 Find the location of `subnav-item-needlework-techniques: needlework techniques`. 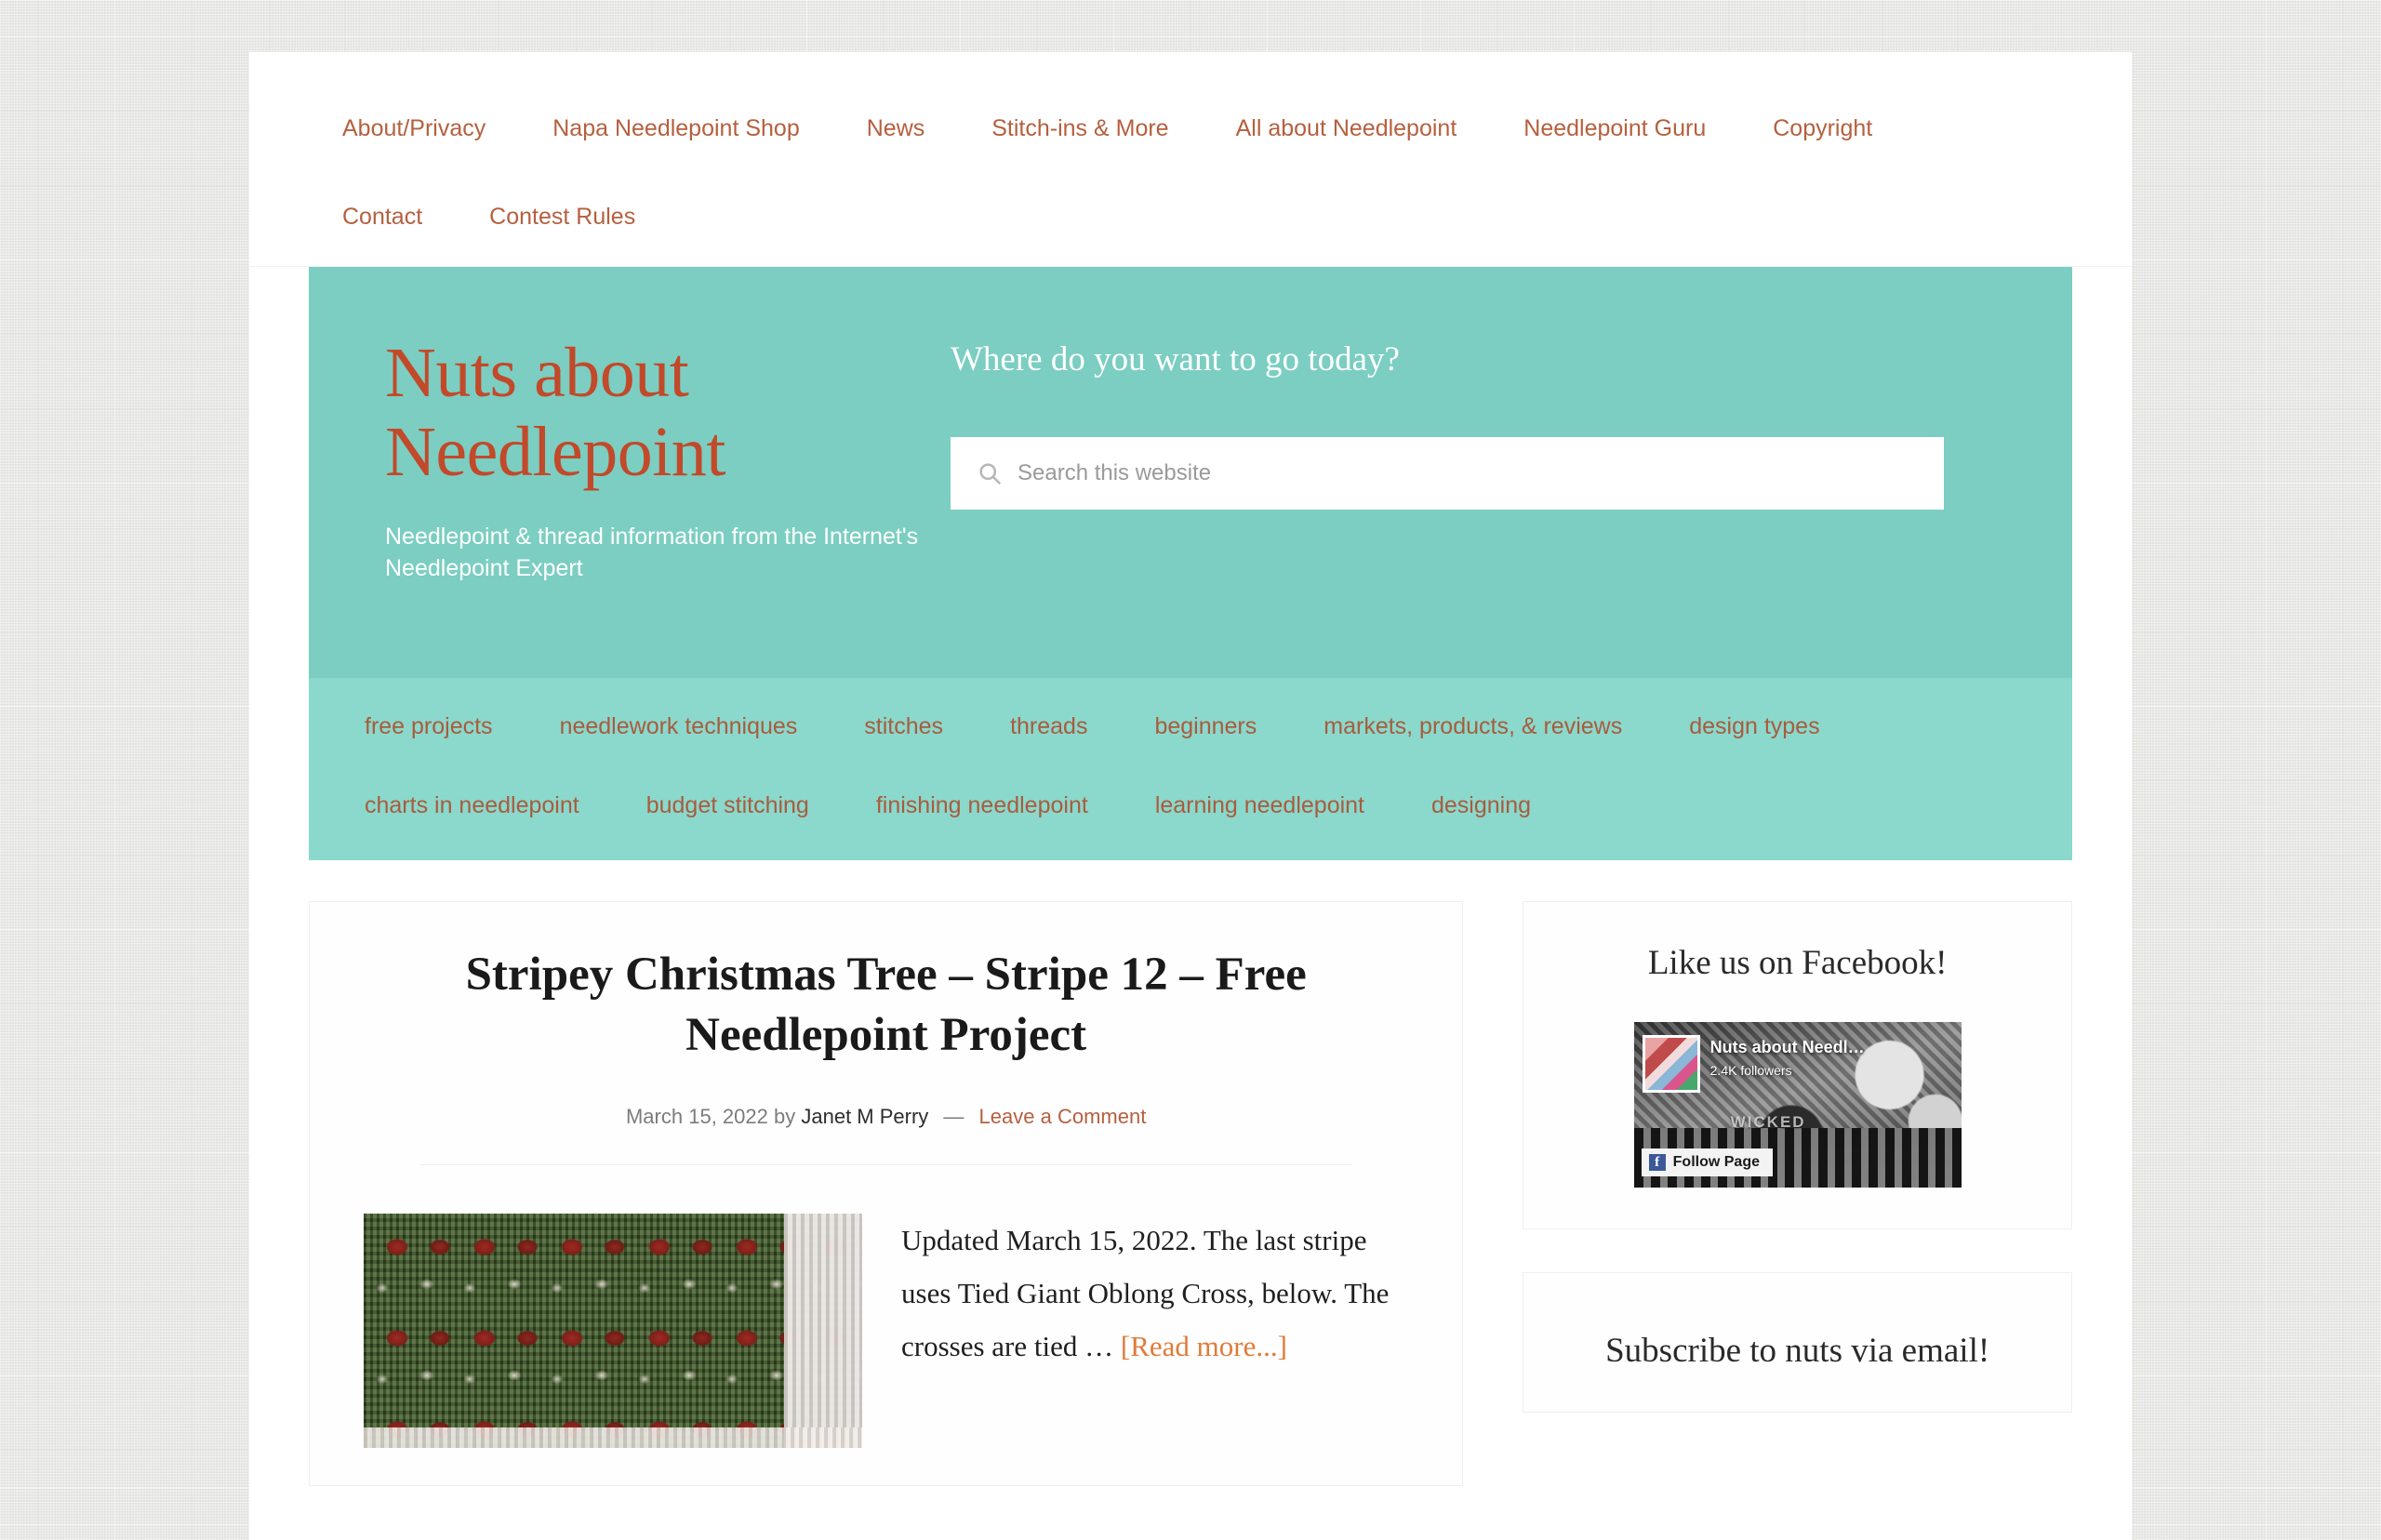

subnav-item-needlework-techniques: needlework techniques is located at coordinates (679, 726).